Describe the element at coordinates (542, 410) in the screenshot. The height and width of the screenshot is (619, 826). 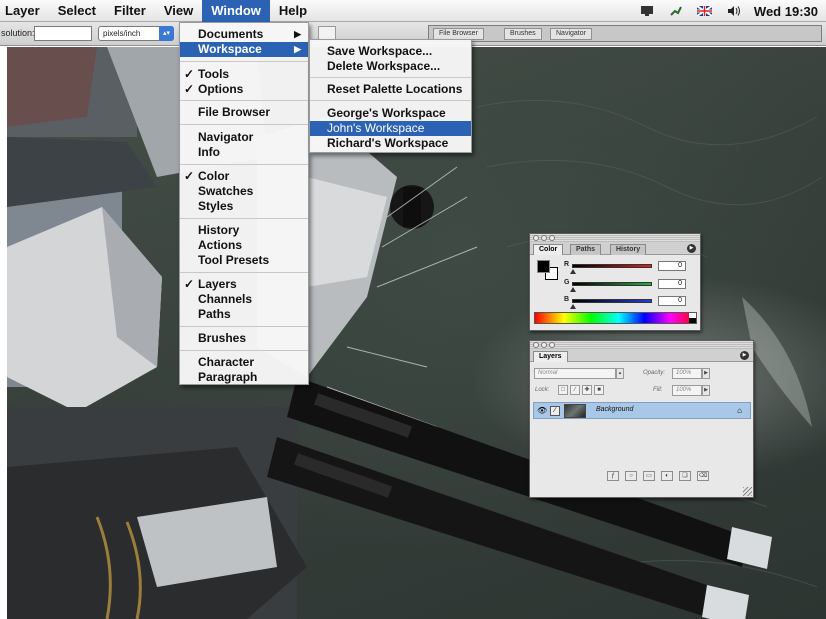
I see `eye-icon: 👁` at that location.